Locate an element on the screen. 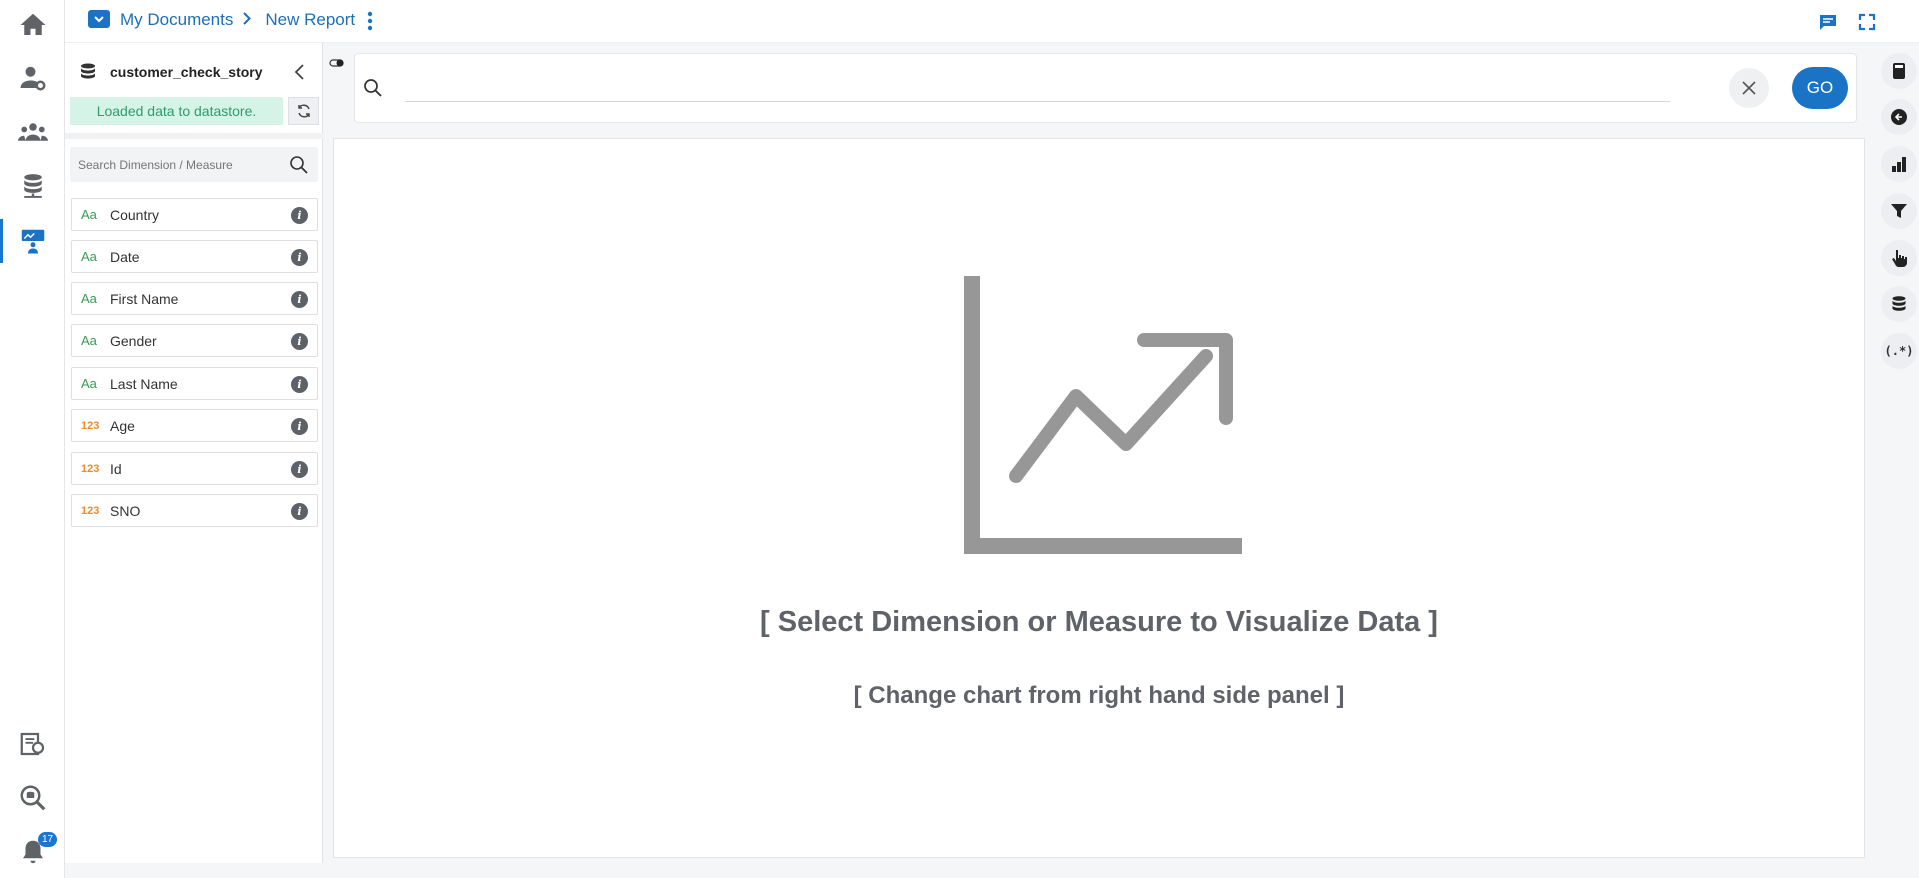 The image size is (1919, 878). user-settings-icon is located at coordinates (32, 78).